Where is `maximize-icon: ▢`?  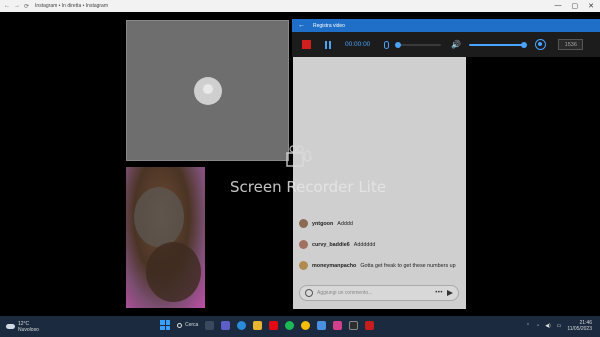
maximize-icon: ▢ is located at coordinates (575, 6).